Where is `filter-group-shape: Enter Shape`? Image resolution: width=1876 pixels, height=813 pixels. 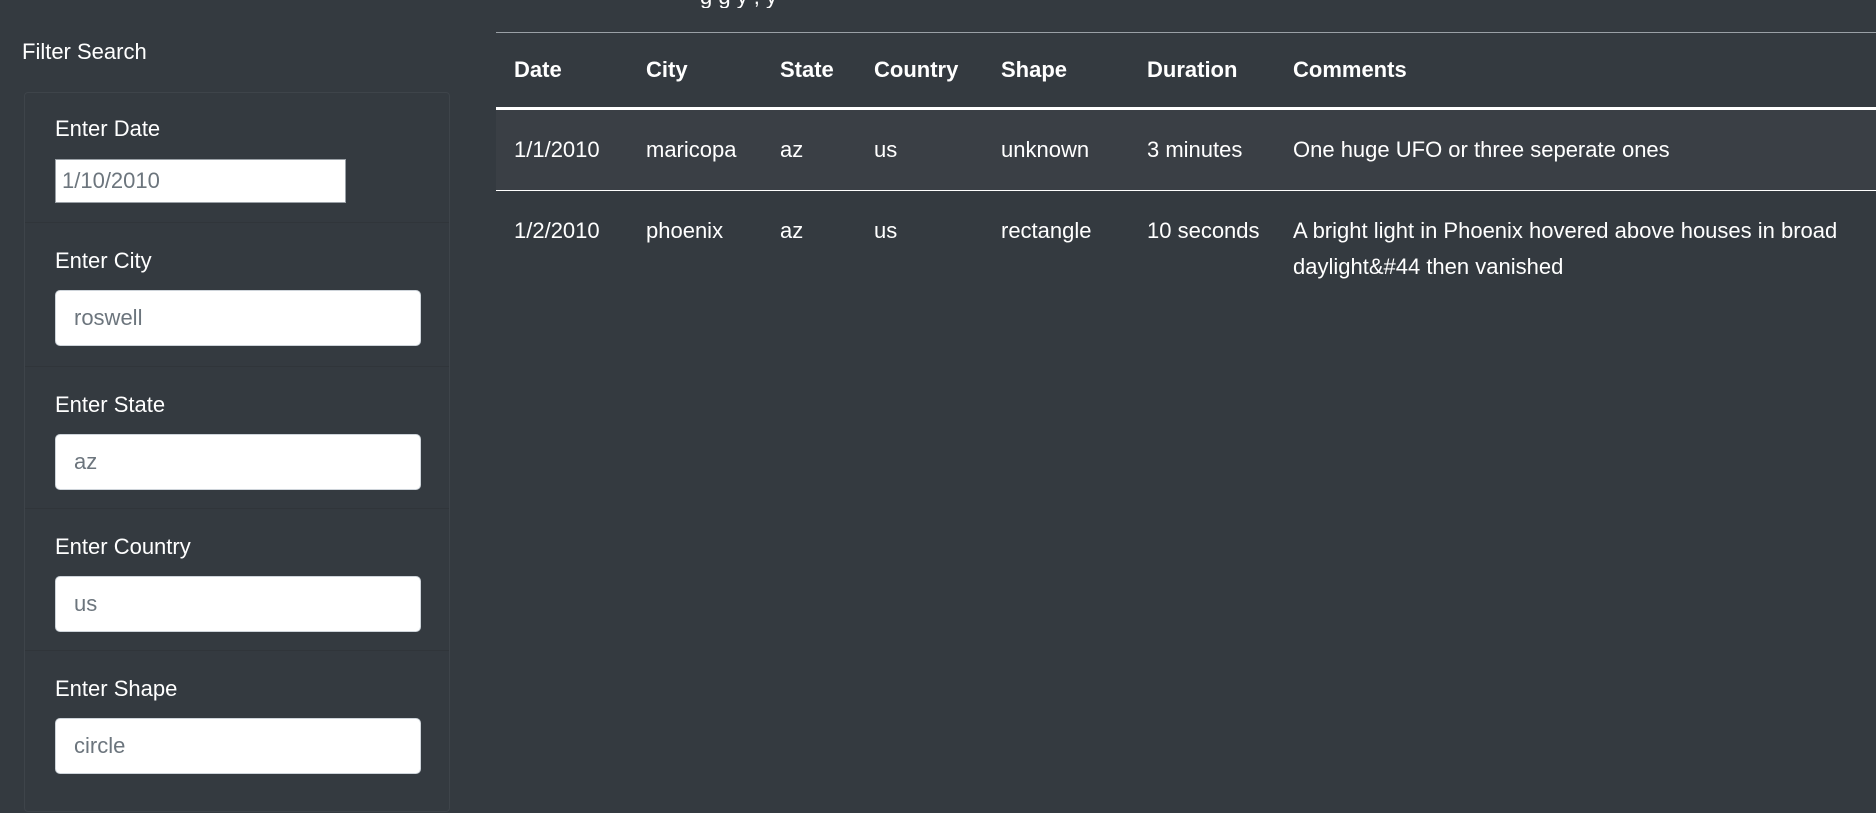 filter-group-shape: Enter Shape is located at coordinates (237, 732).